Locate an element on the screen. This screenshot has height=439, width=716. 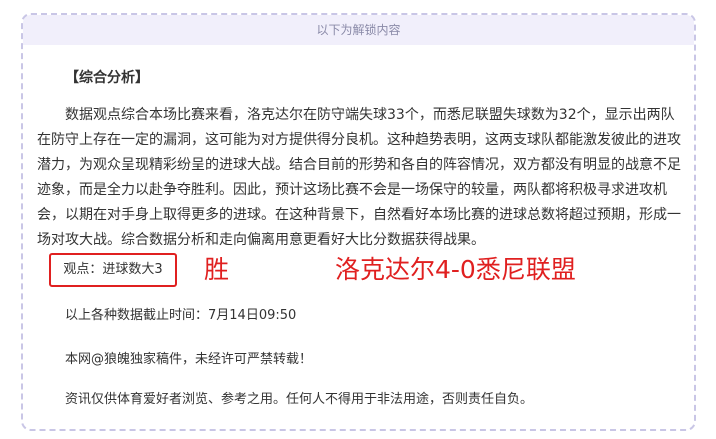
data-deadline: 以上各种数据截止时间：7月14日09:50 is located at coordinates (181, 315).